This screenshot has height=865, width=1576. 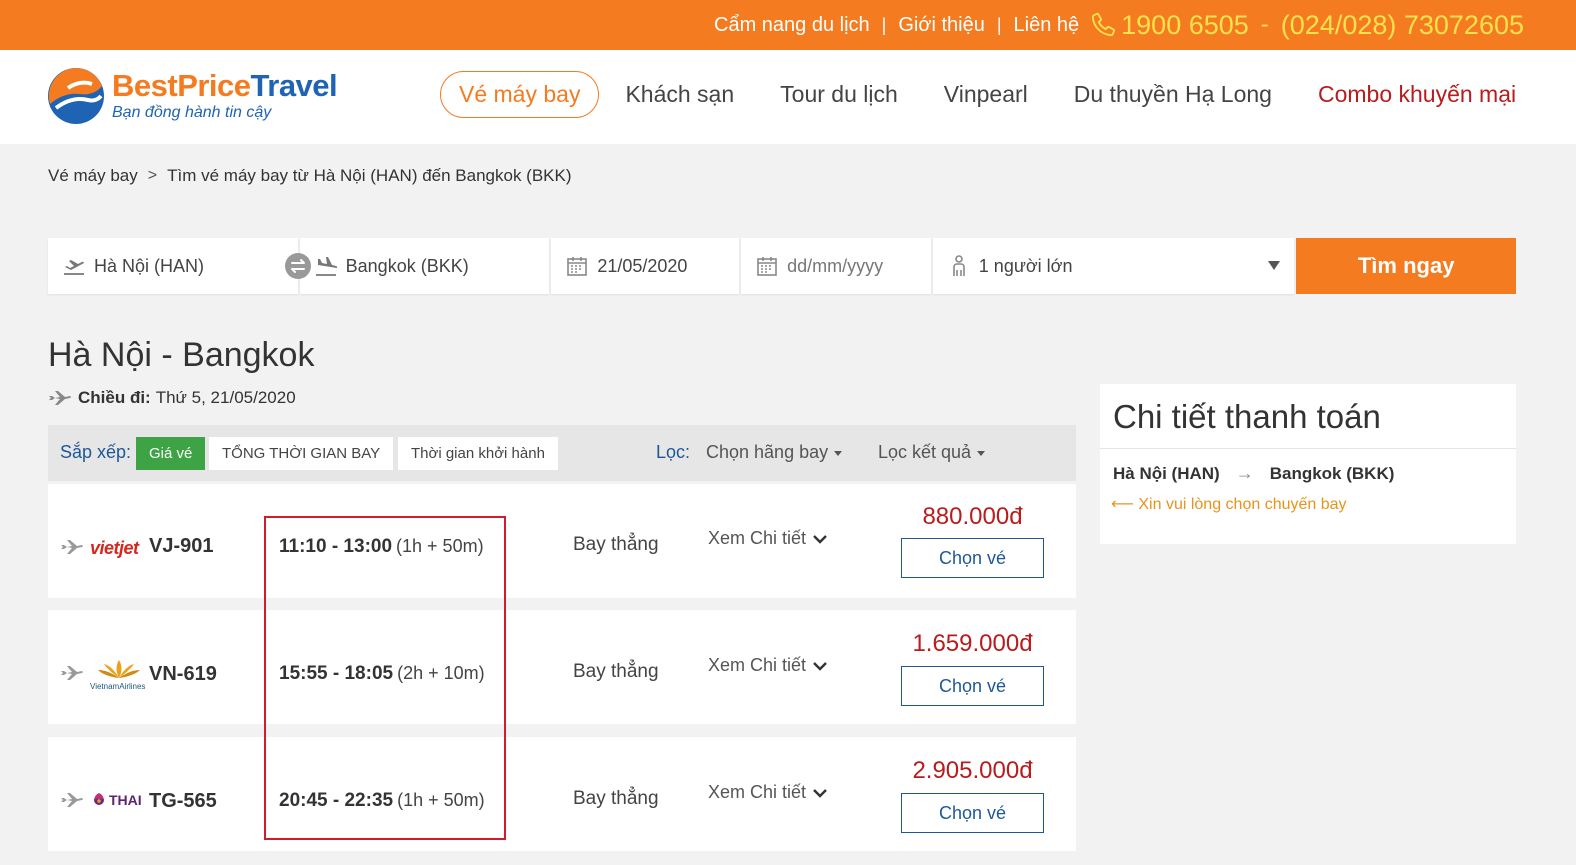 I want to click on flight-duration: (2h + 10m), so click(x=441, y=673).